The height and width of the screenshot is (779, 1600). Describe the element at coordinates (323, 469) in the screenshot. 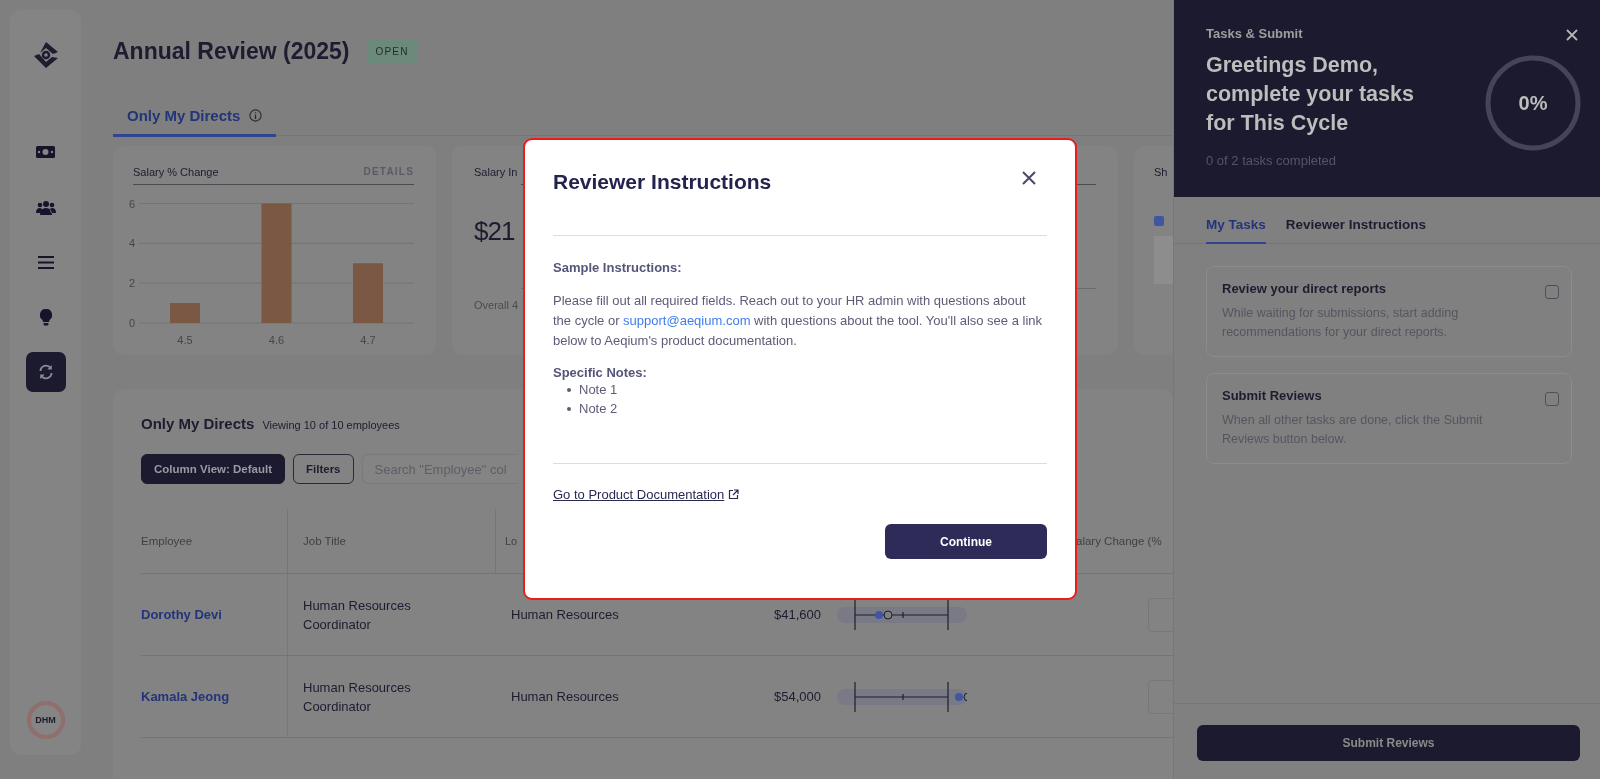

I see `filter-button: Filters` at that location.